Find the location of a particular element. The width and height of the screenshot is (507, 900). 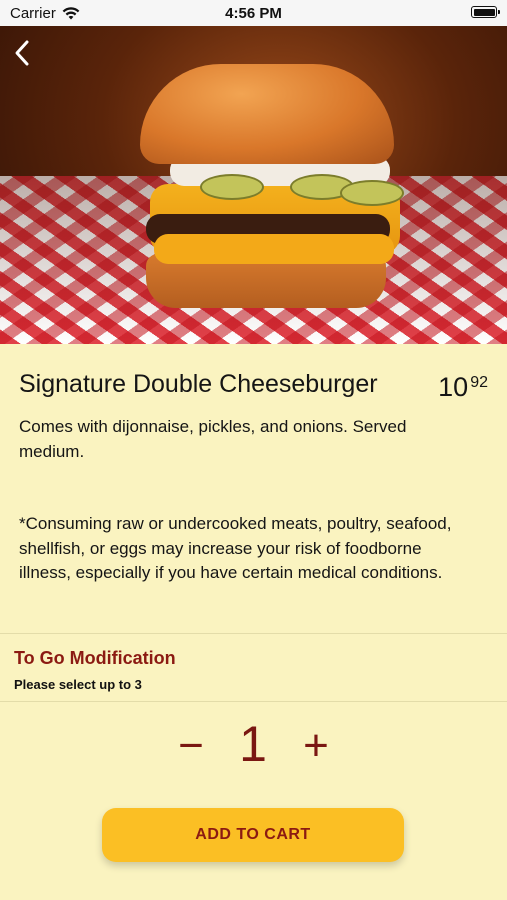

item-title: Signature Double Cheeseburger is located at coordinates (198, 384).